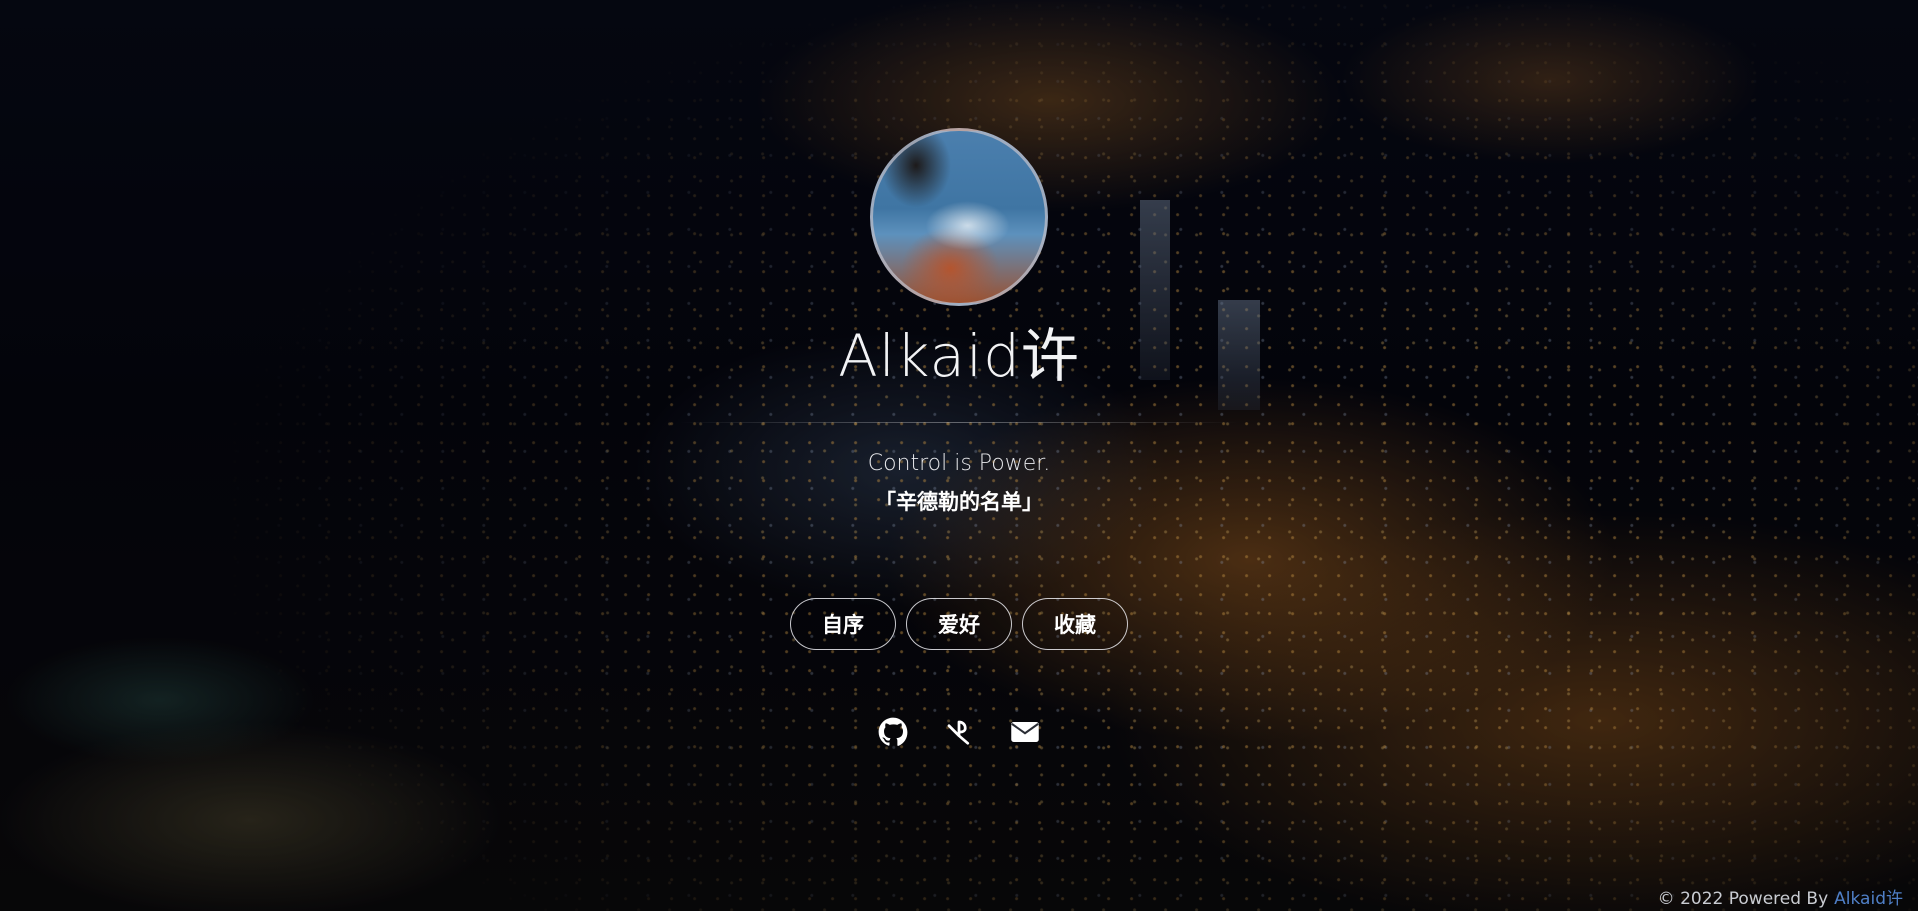 This screenshot has width=1918, height=911. Describe the element at coordinates (843, 624) in the screenshot. I see `nav-button-preface: 自序` at that location.